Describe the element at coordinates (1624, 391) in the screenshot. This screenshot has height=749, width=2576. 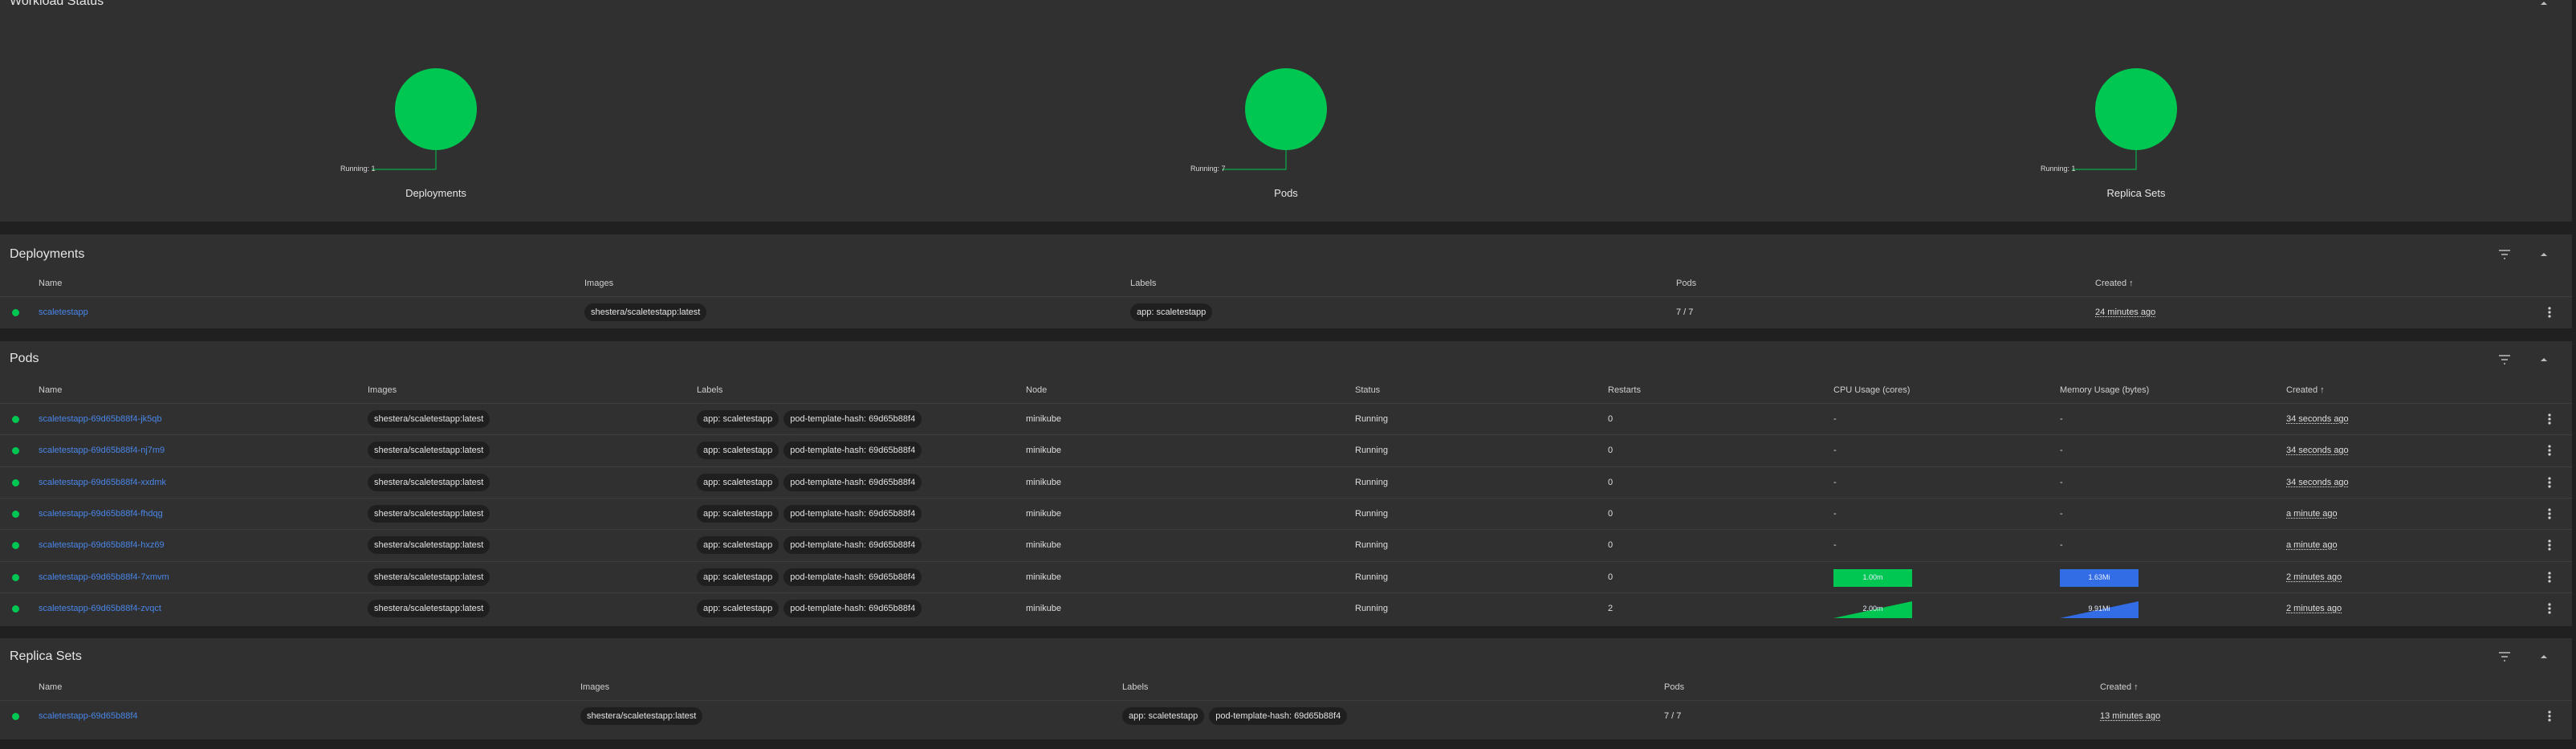
I see `pods-col-restarts: Restarts` at that location.